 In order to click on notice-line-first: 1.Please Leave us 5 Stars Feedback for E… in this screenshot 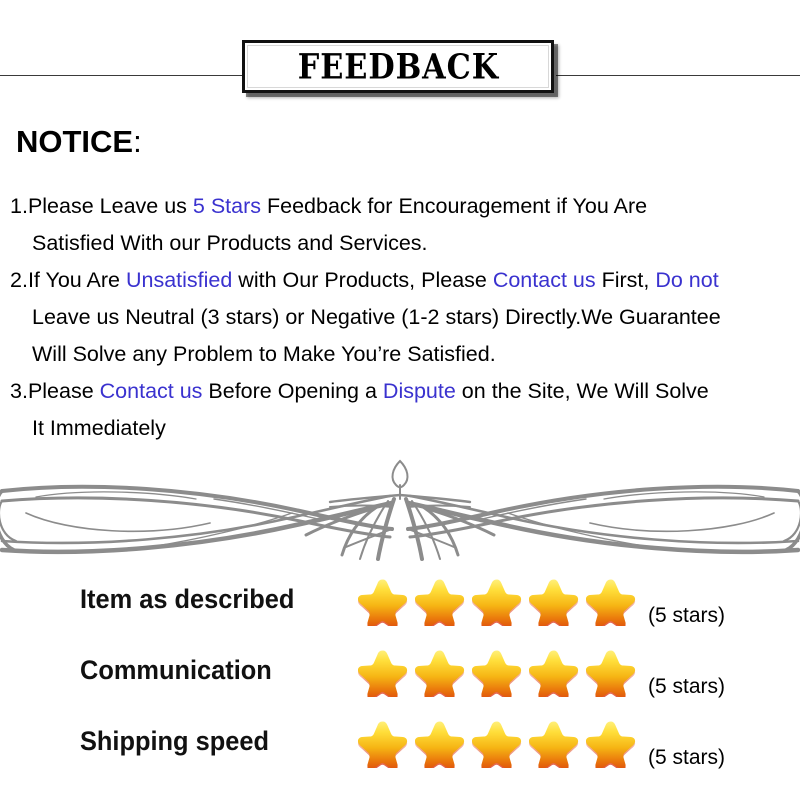, I will do `click(328, 206)`.